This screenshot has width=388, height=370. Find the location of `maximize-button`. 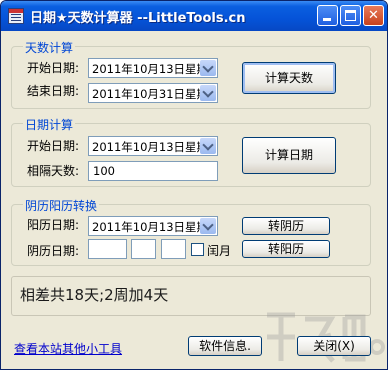

maximize-button is located at coordinates (350, 15).